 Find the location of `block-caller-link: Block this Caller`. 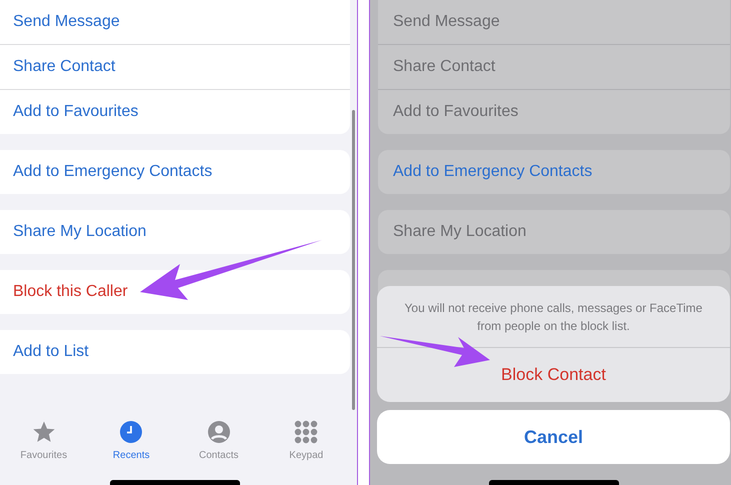

block-caller-link: Block this Caller is located at coordinates (70, 292).